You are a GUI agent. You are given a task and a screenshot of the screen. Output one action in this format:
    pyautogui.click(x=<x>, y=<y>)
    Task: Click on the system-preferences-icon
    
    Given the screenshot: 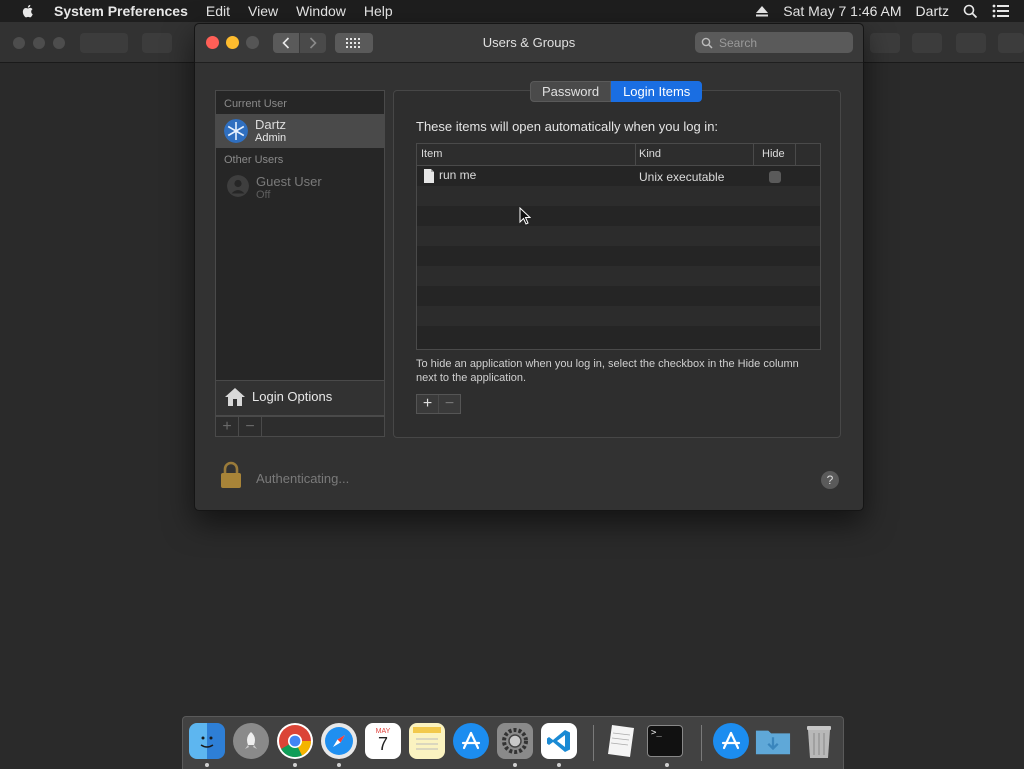 What is the action you would take?
    pyautogui.click(x=515, y=741)
    